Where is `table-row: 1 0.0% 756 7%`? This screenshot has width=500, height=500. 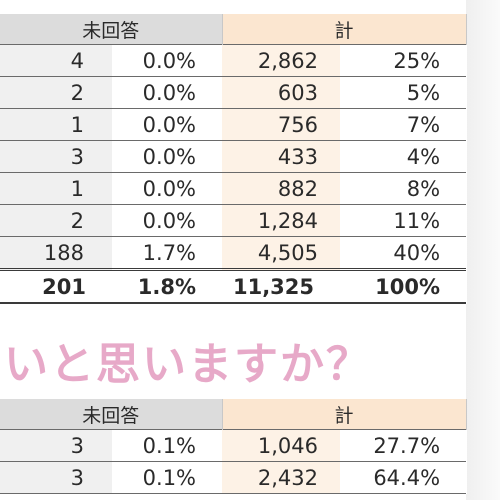 table-row: 1 0.0% 756 7% is located at coordinates (233, 124).